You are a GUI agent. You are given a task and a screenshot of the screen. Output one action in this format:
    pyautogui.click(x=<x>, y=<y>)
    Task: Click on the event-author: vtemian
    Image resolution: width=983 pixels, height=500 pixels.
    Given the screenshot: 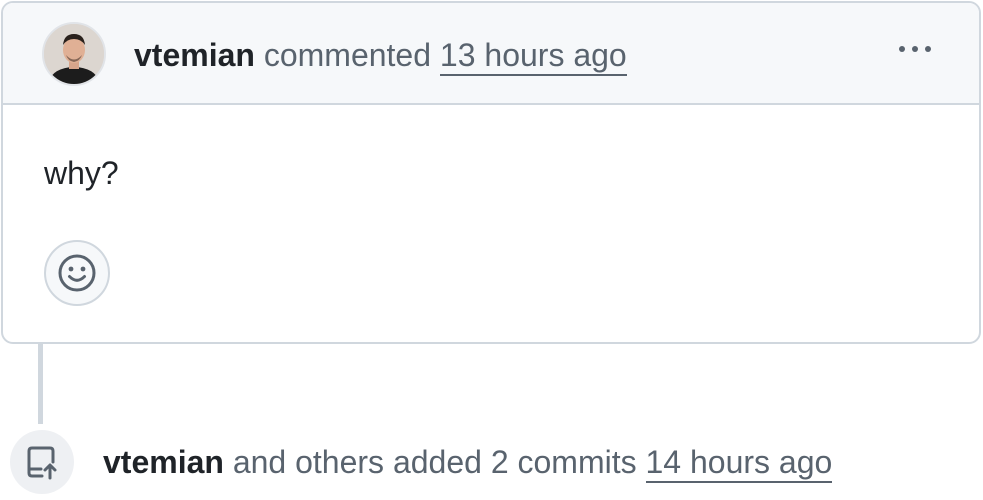 What is the action you would take?
    pyautogui.click(x=163, y=462)
    